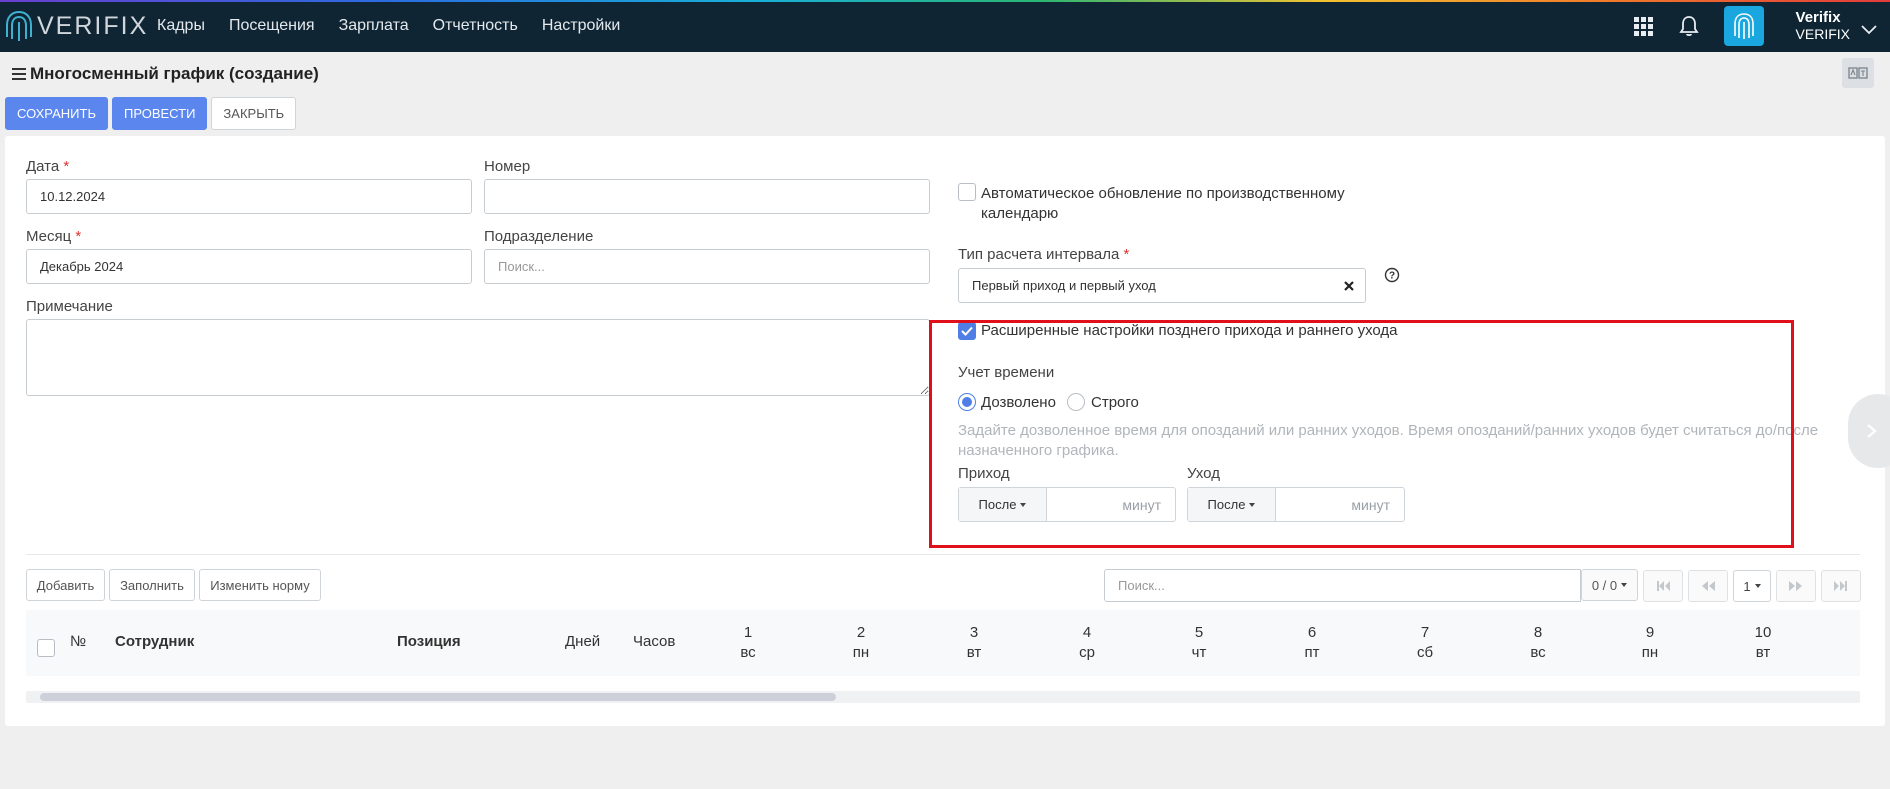 The height and width of the screenshot is (789, 1890). I want to click on help-icon: ?, so click(1392, 275).